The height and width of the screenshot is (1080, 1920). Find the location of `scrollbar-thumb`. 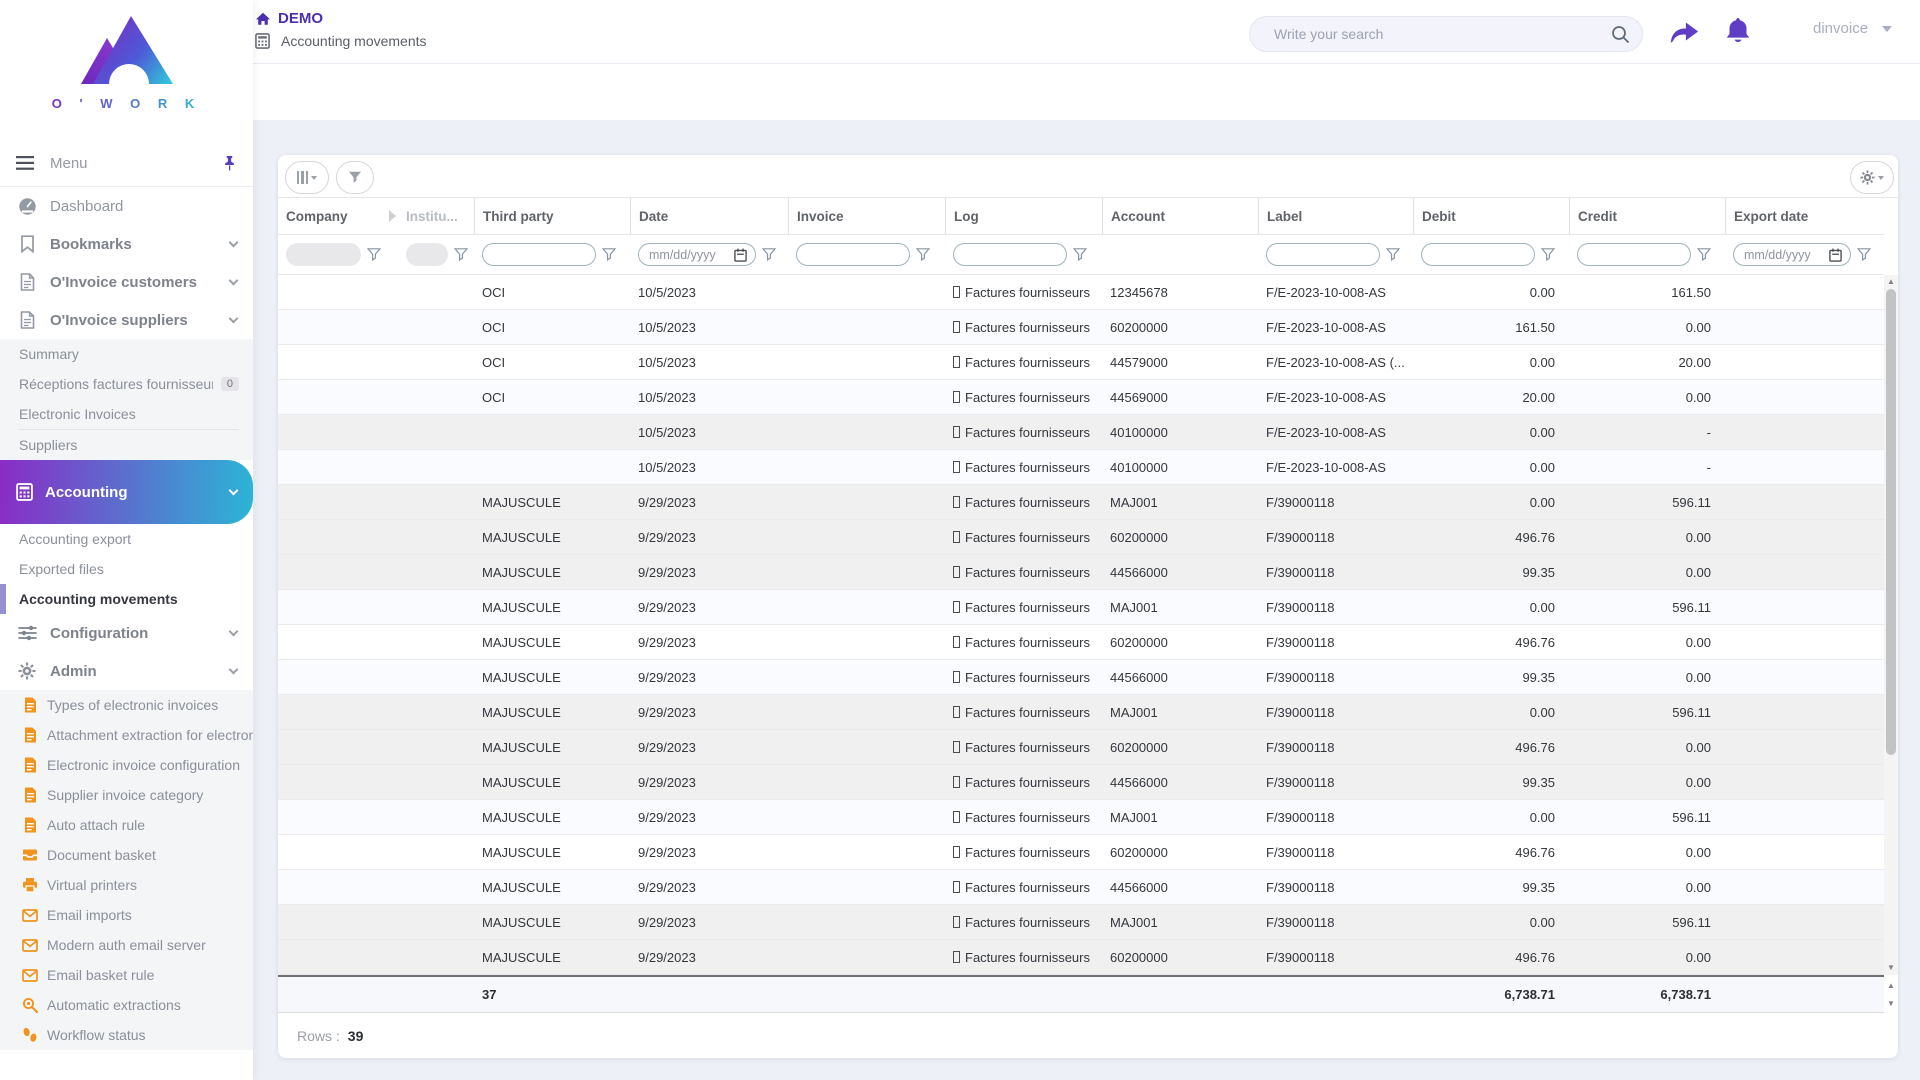

scrollbar-thumb is located at coordinates (1891, 522).